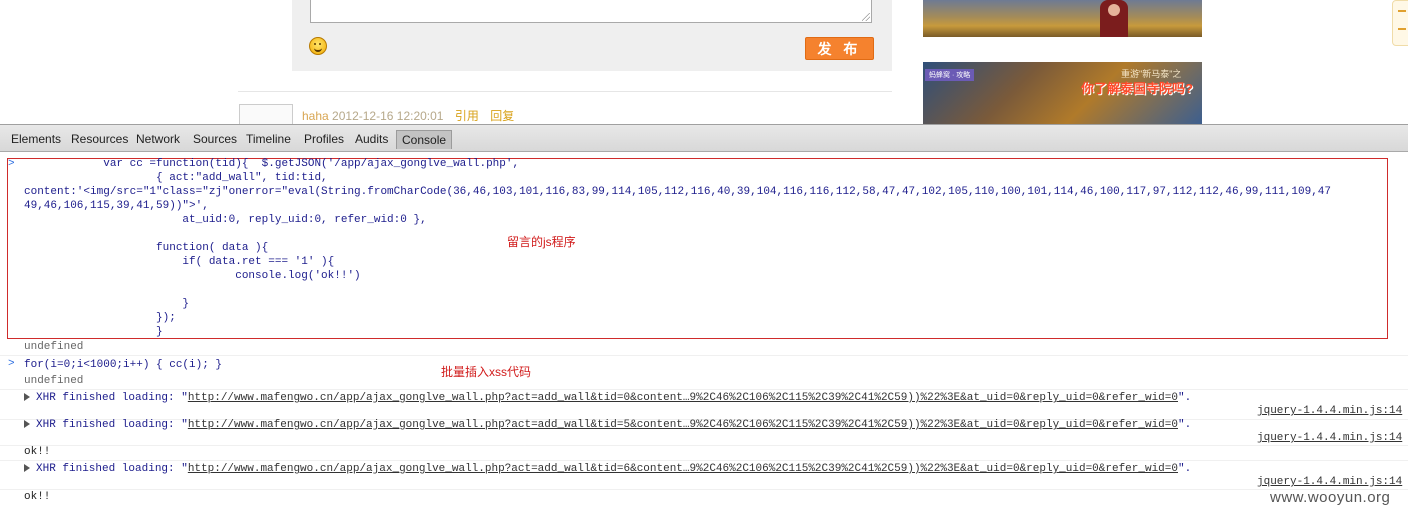  What do you see at coordinates (839, 48) in the screenshot?
I see `publish-button: 发 布` at bounding box center [839, 48].